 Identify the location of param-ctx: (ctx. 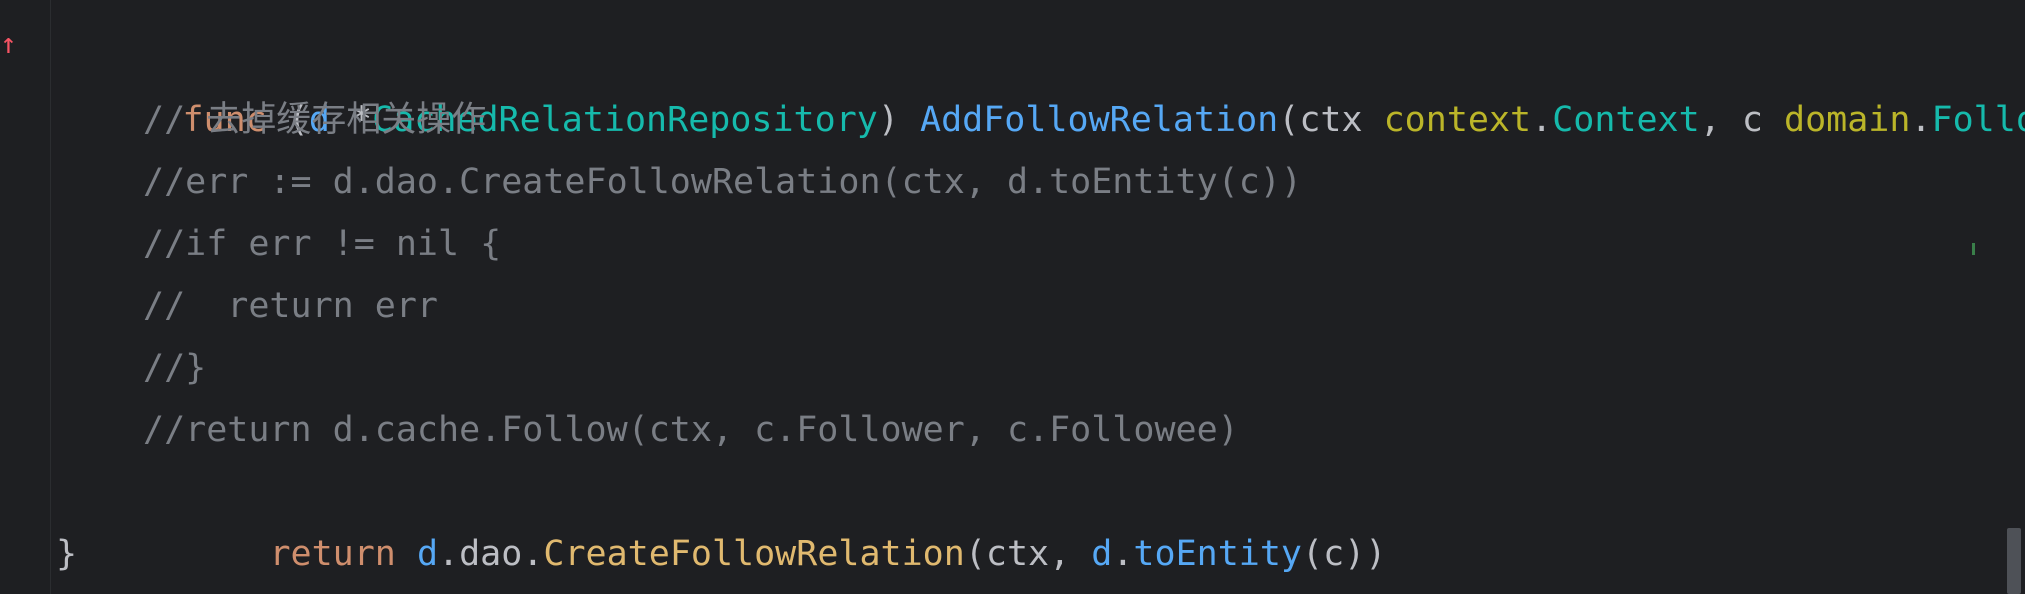
(1331, 120).